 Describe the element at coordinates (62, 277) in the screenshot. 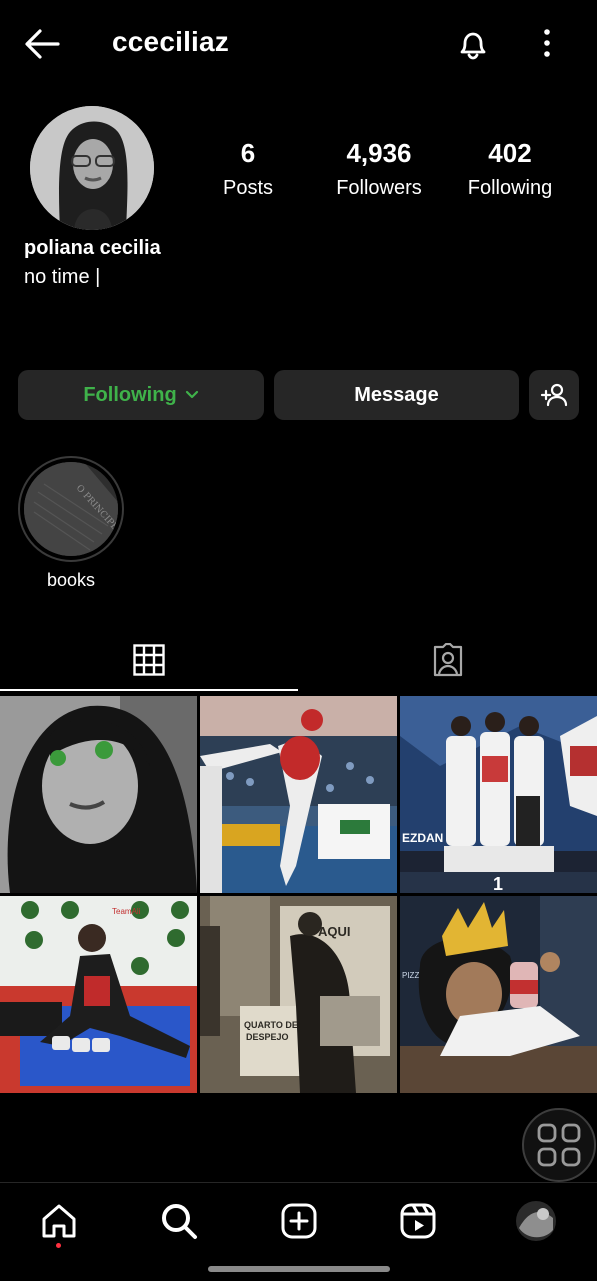

I see `profile-bio: no time |` at that location.